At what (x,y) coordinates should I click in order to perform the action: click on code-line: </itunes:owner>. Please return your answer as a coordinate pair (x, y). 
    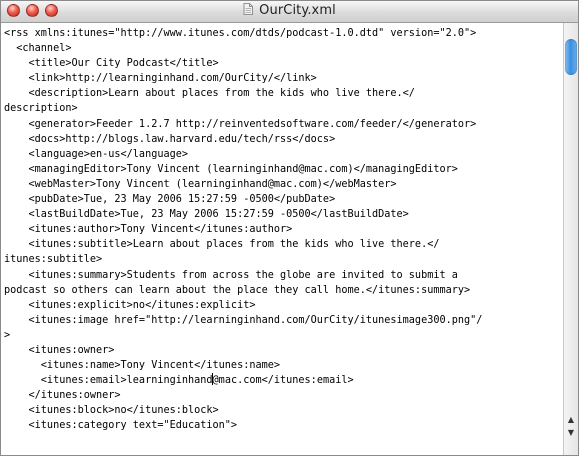
    Looking at the image, I should click on (284, 395).